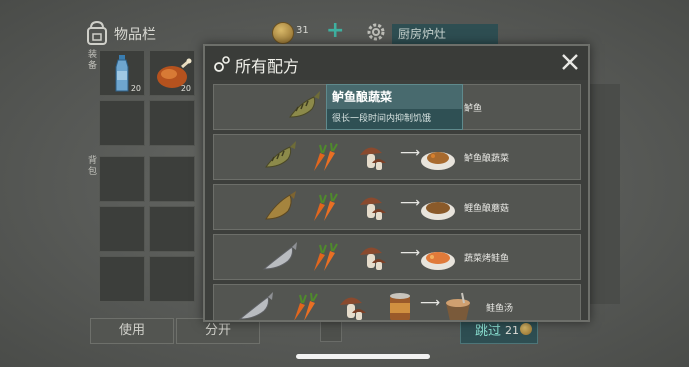 The width and height of the screenshot is (689, 367). Describe the element at coordinates (397, 257) in the screenshot. I see `recipe-row: ⟶ 蔬菜烤鲑鱼` at that location.